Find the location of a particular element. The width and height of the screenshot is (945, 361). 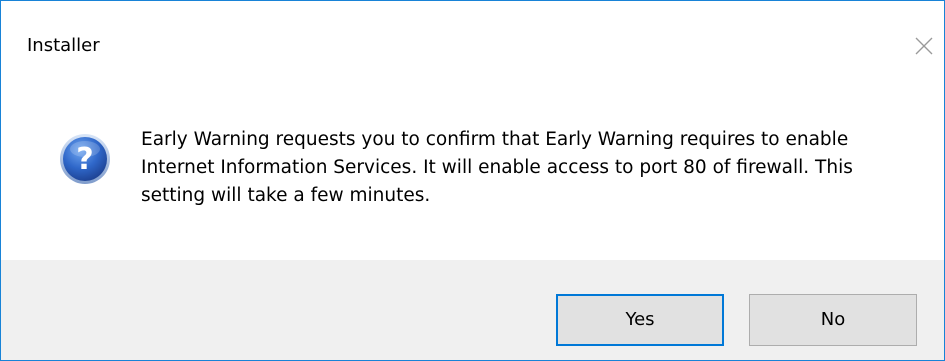

window-title: Installer is located at coordinates (63, 45).